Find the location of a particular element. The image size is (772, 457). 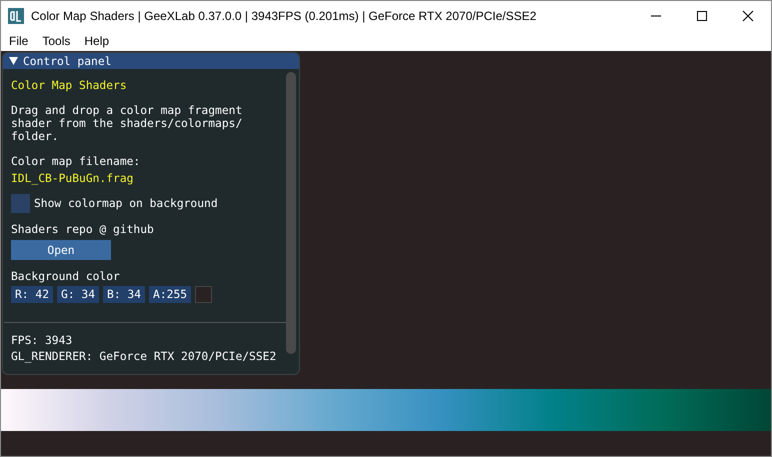

renderer-text: GL_RENDERER: GeForce RTX 2070/PCIe/SSE2 is located at coordinates (144, 356).